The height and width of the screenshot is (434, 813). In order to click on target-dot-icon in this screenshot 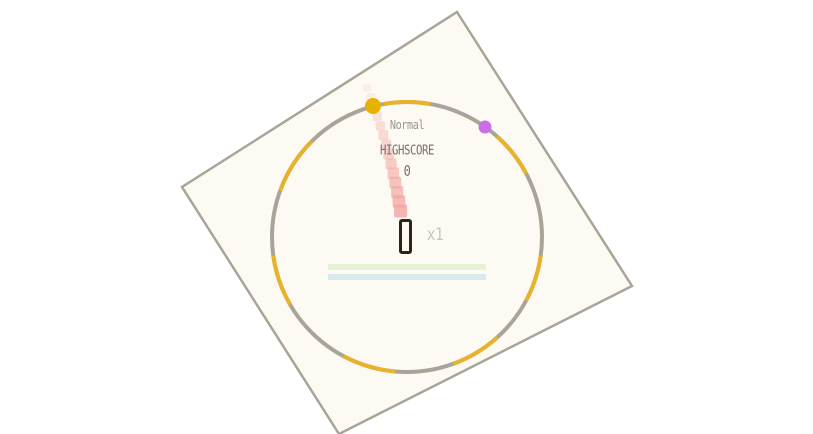, I will do `click(485, 127)`.